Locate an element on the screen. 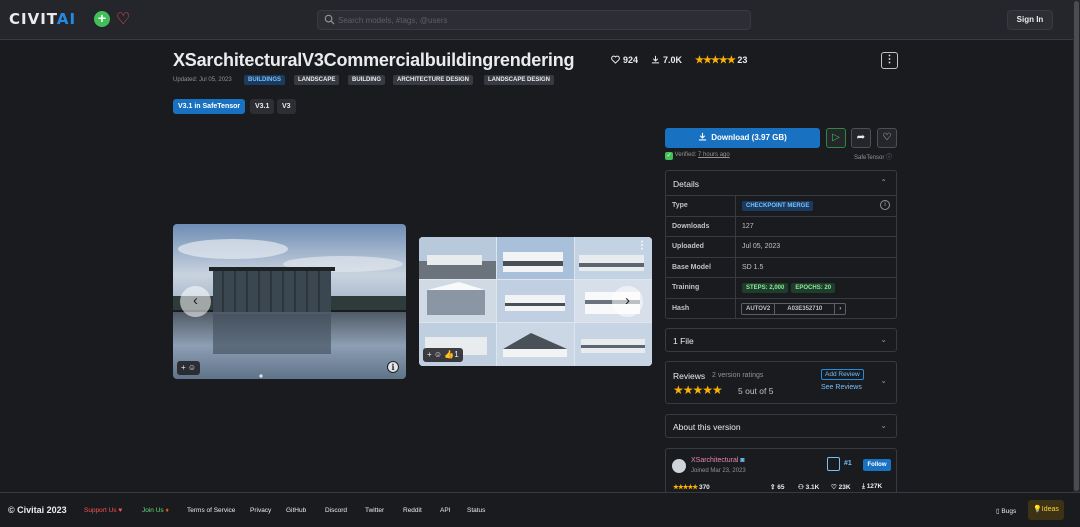 The height and width of the screenshot is (527, 1080). reviews-score: 5 out of 5 is located at coordinates (756, 391).